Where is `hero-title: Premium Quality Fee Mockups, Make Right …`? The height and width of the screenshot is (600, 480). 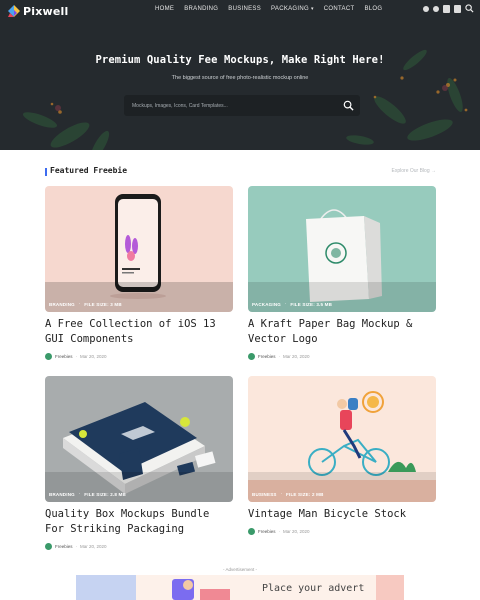 hero-title: Premium Quality Fee Mockups, Make Right … is located at coordinates (240, 60).